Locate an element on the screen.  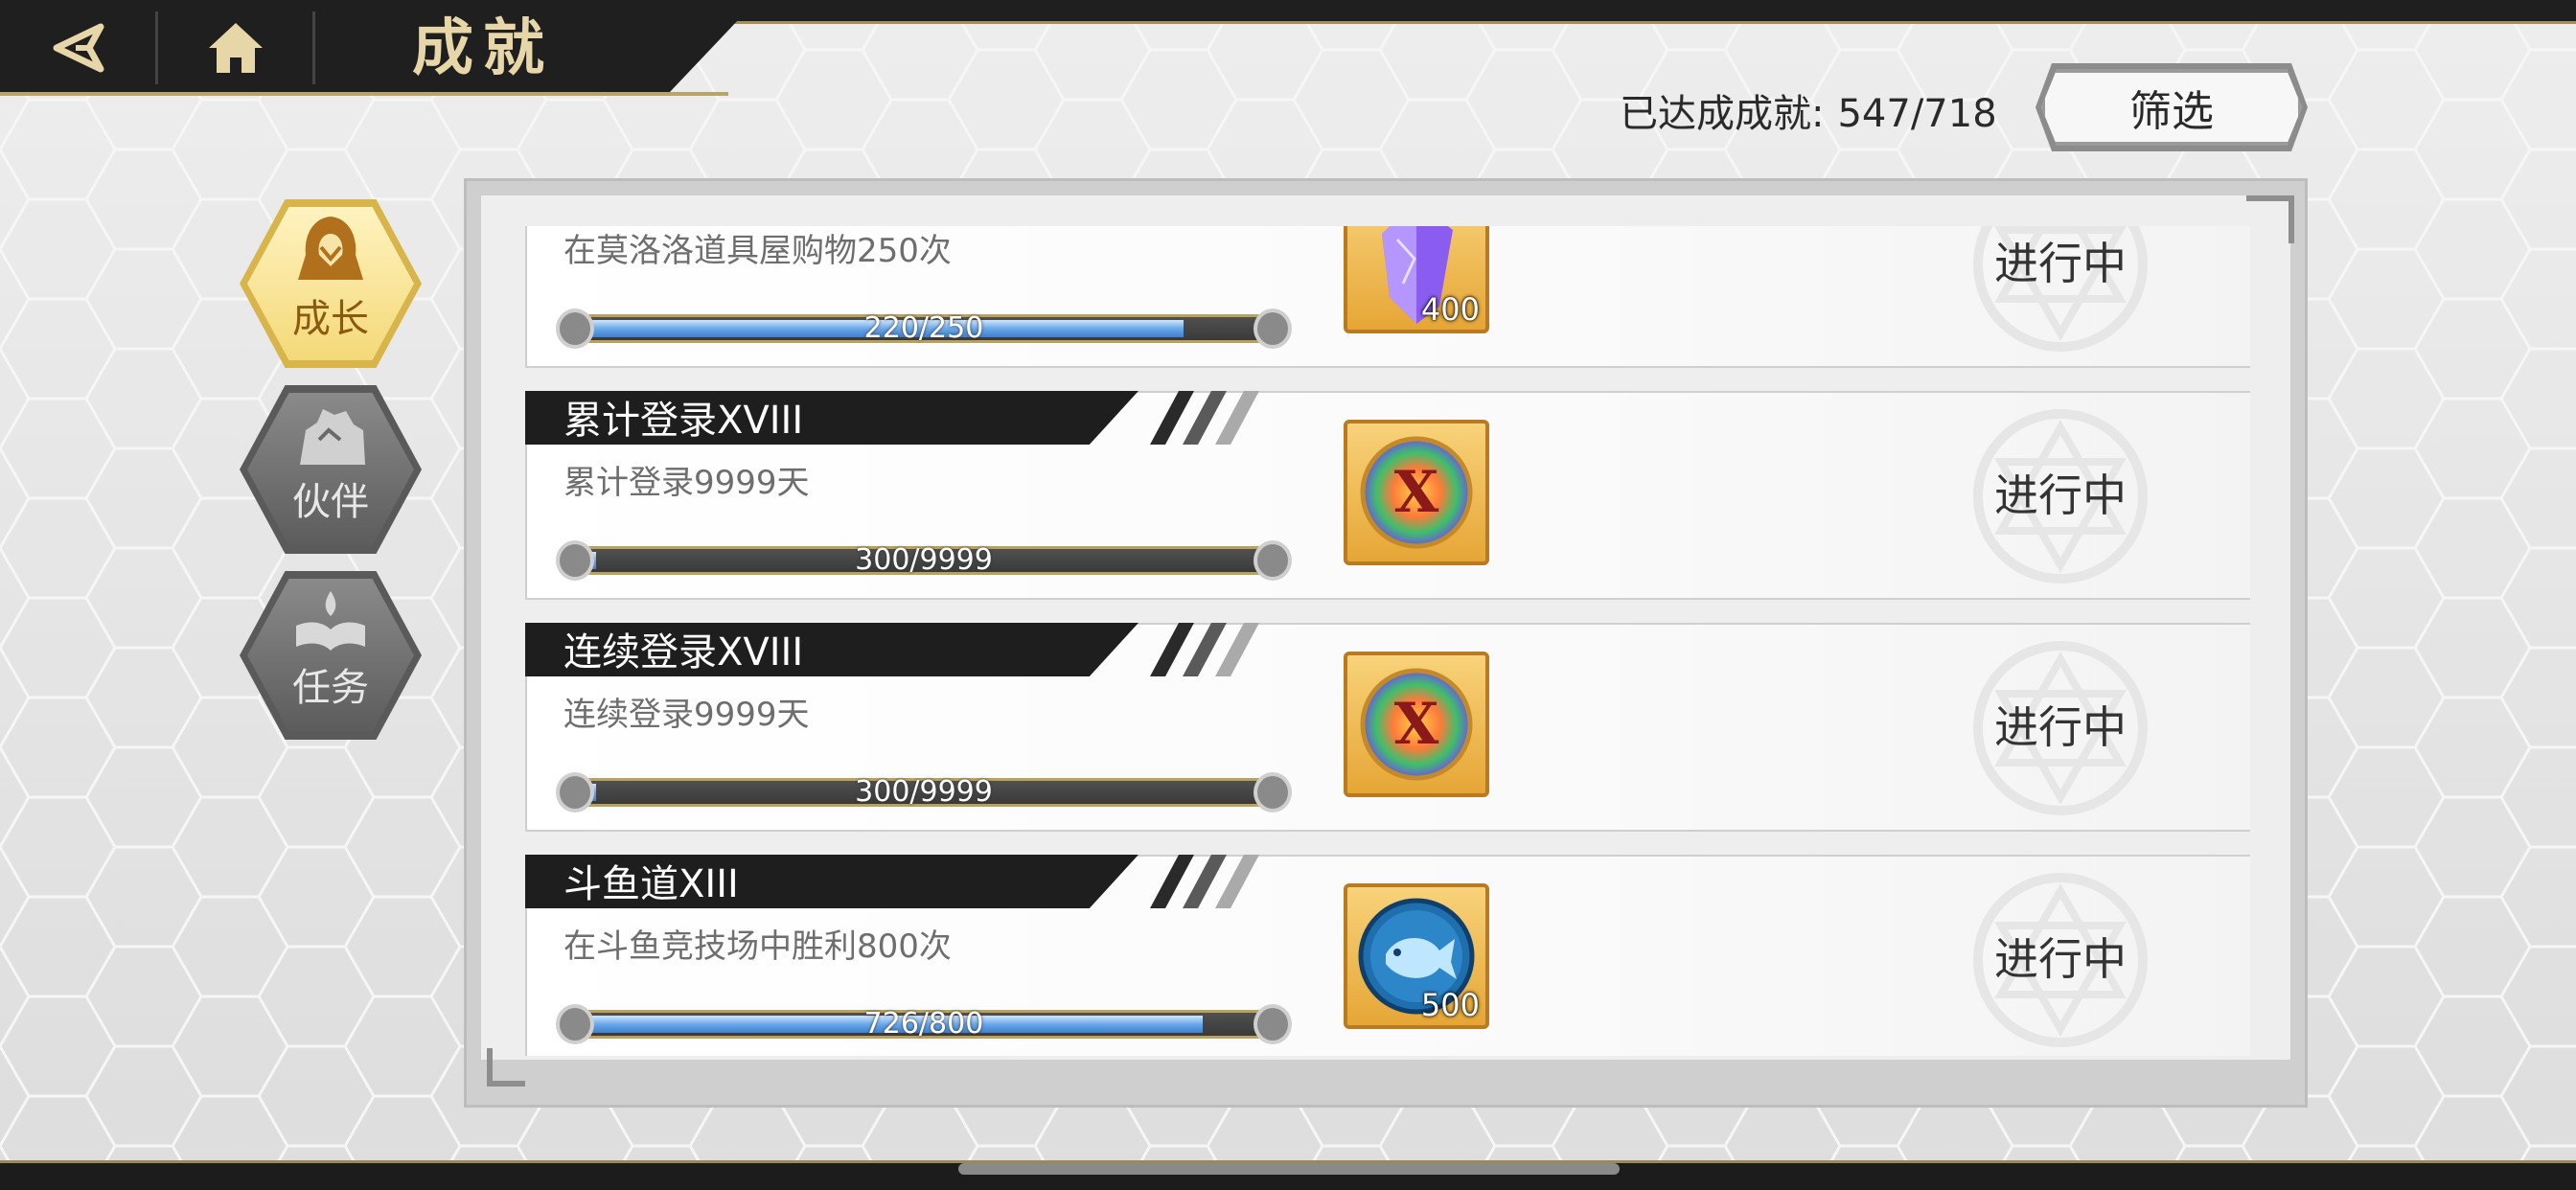
nav-tab-growth: 成长 is located at coordinates (331, 284).